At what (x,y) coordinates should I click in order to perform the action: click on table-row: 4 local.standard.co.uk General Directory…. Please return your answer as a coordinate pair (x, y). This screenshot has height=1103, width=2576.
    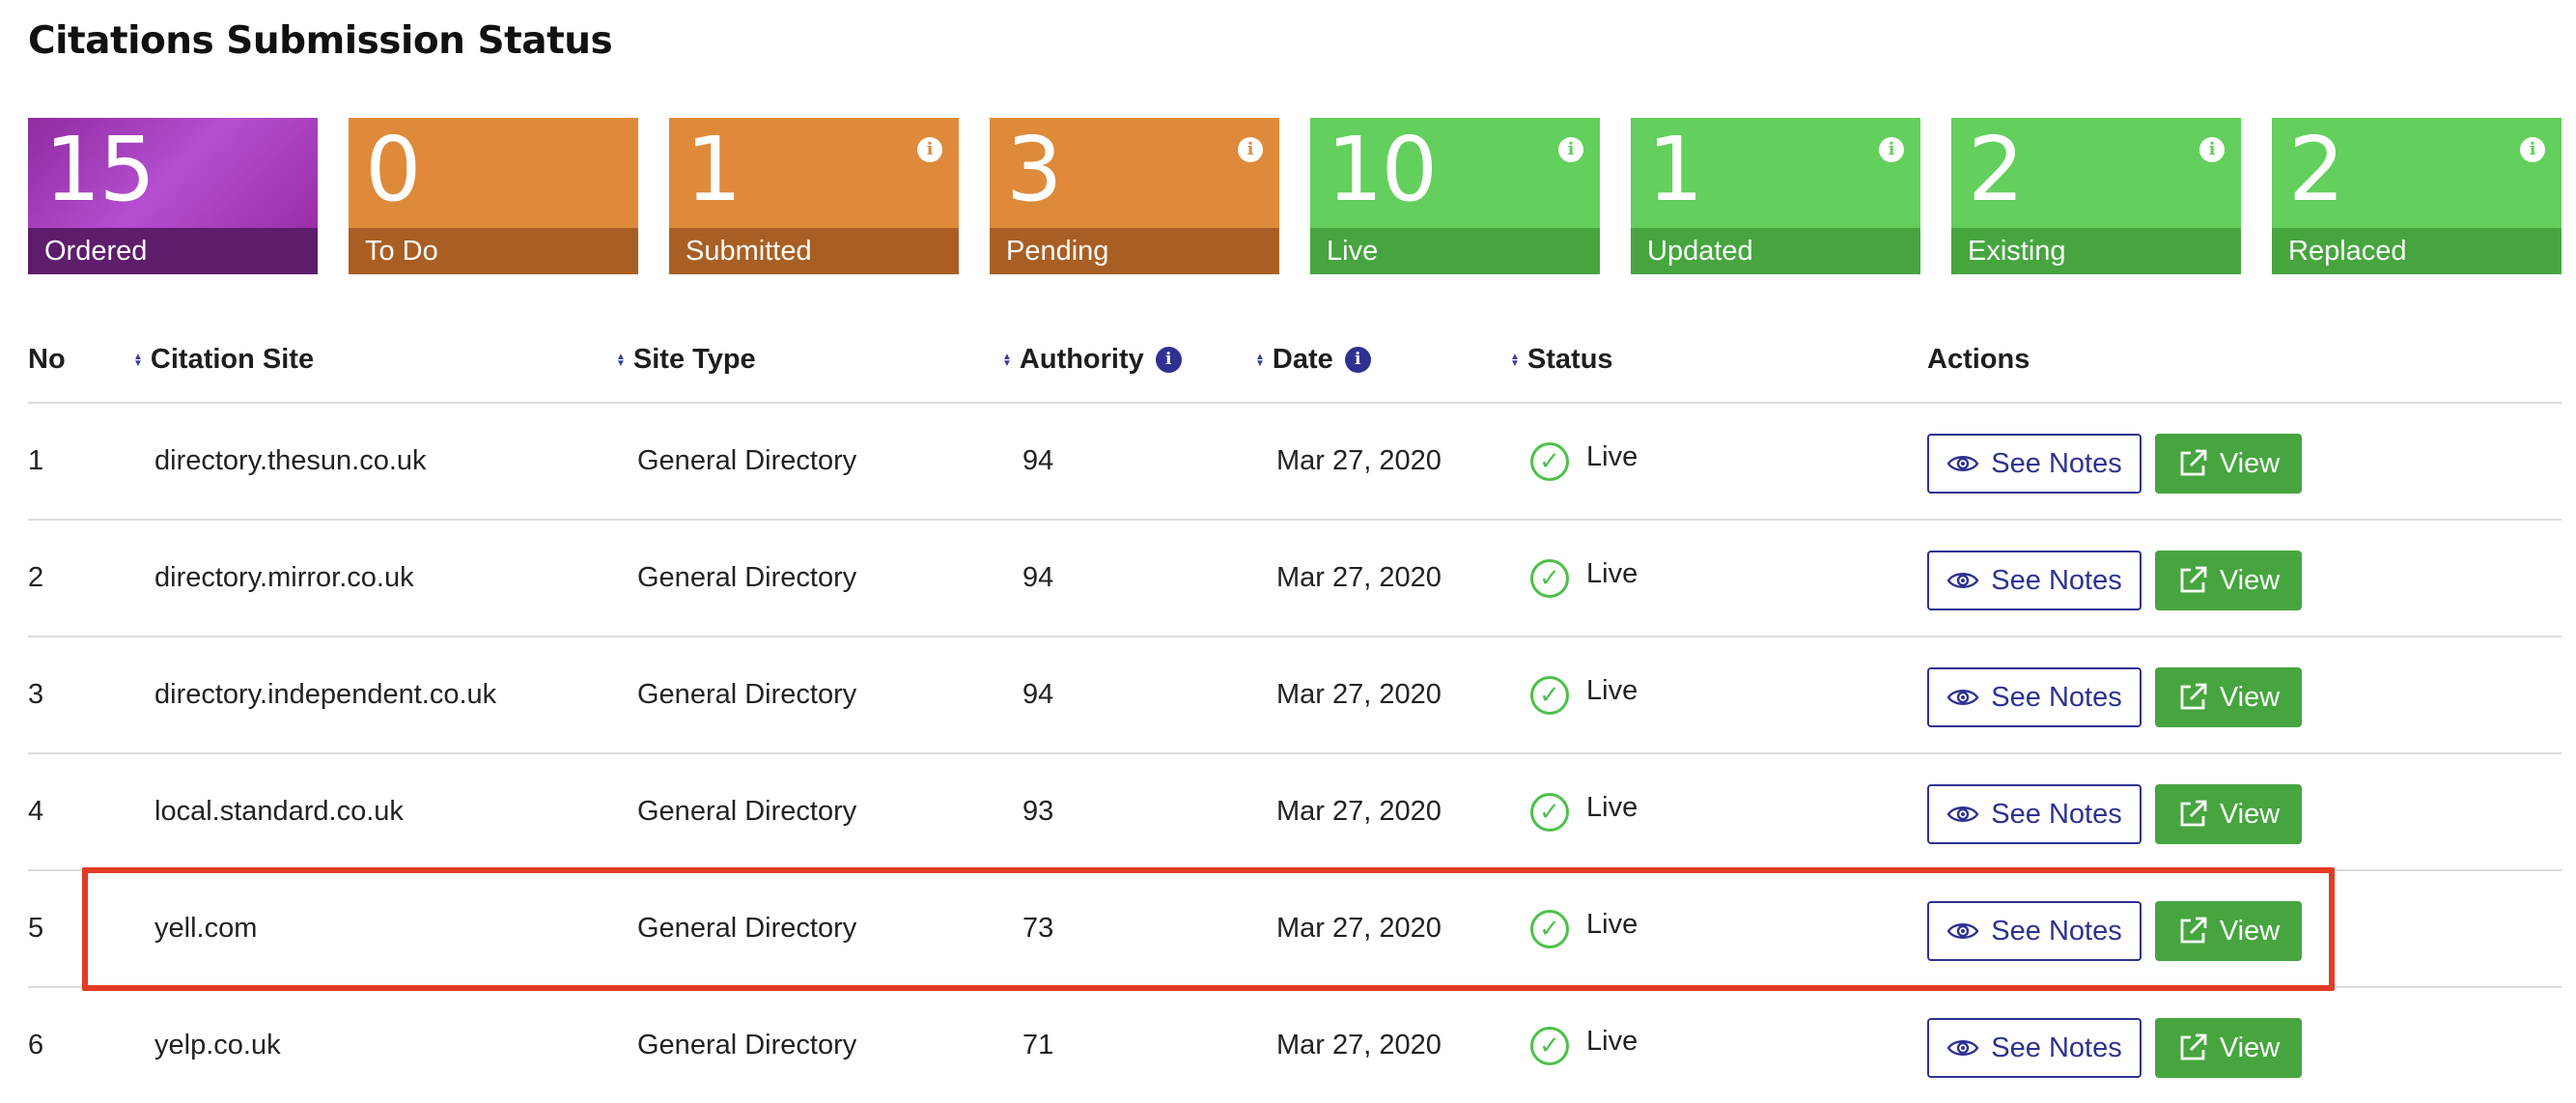
    Looking at the image, I should click on (1295, 812).